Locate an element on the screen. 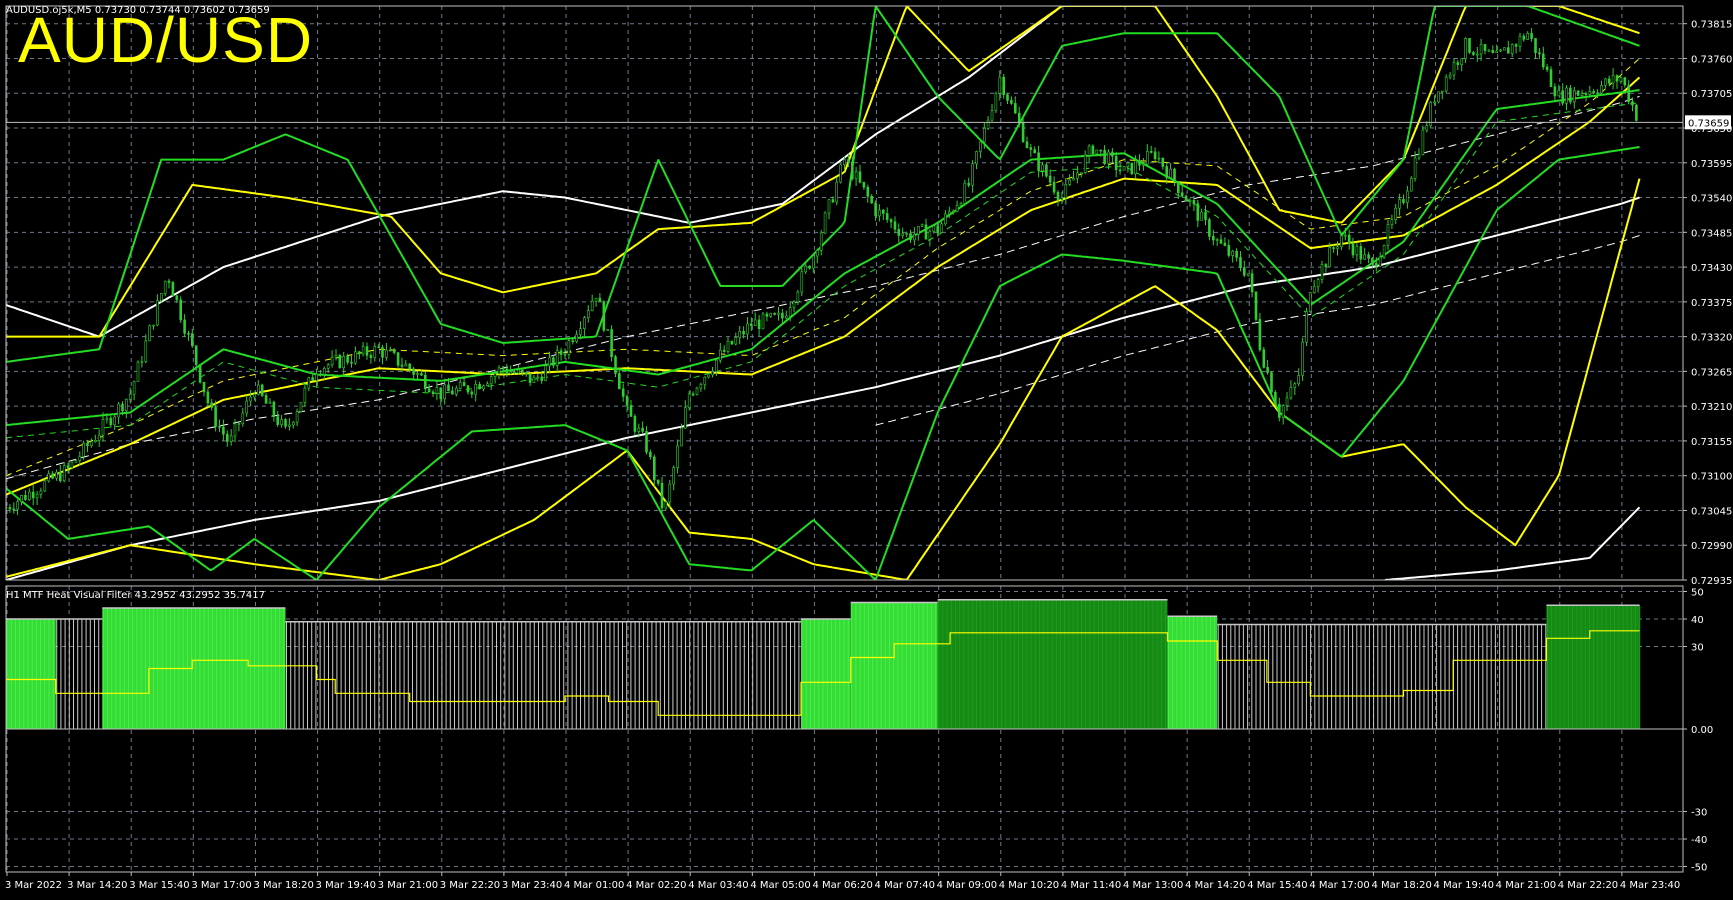 The image size is (1733, 900). sub-y-tick-label: 0.00 is located at coordinates (1702, 730).